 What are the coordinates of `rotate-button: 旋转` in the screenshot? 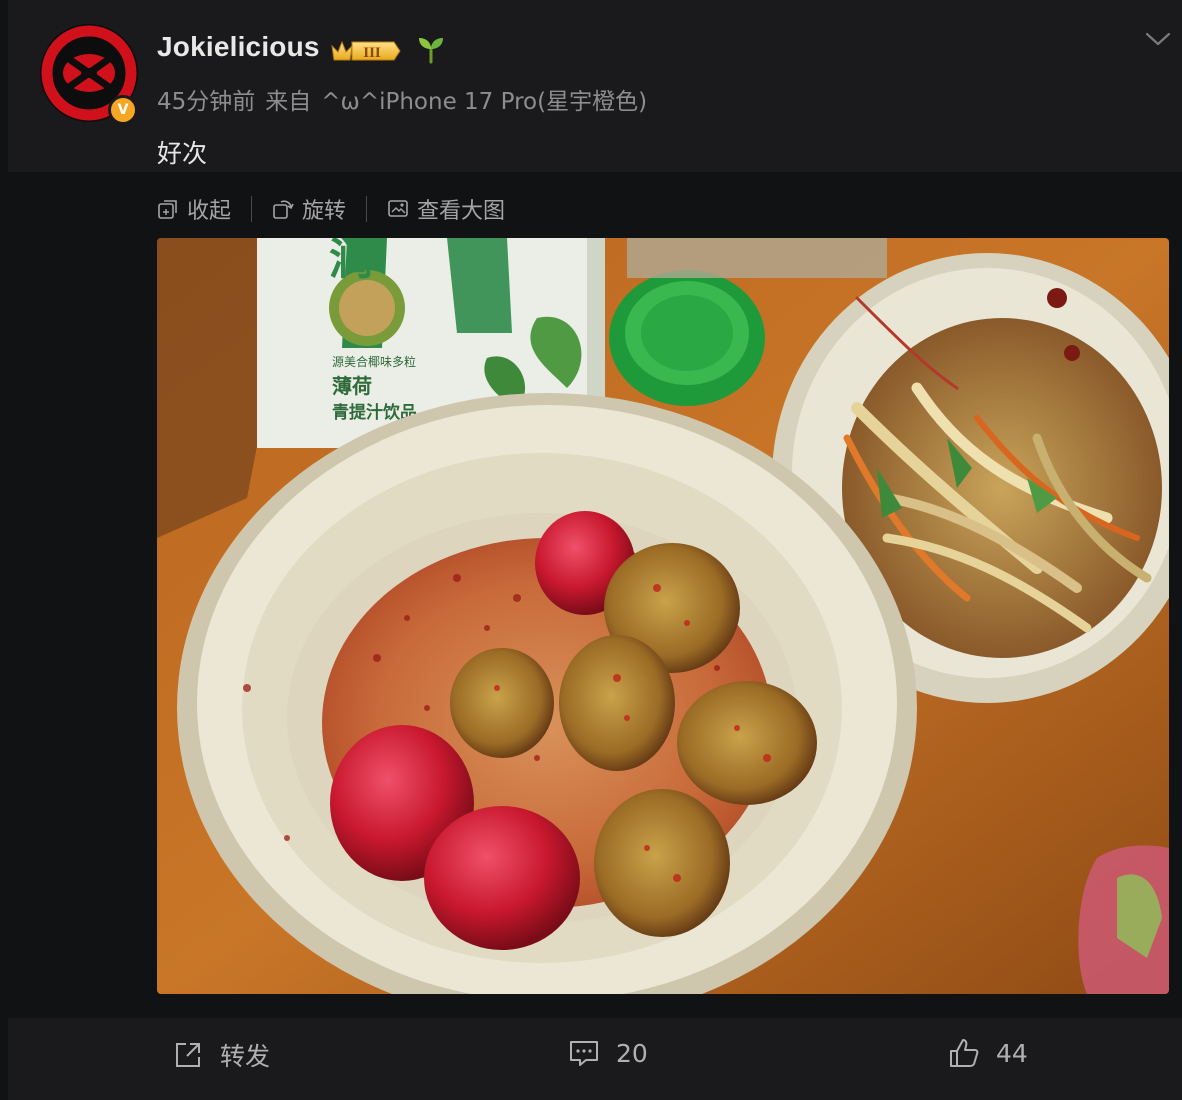 It's located at (309, 209).